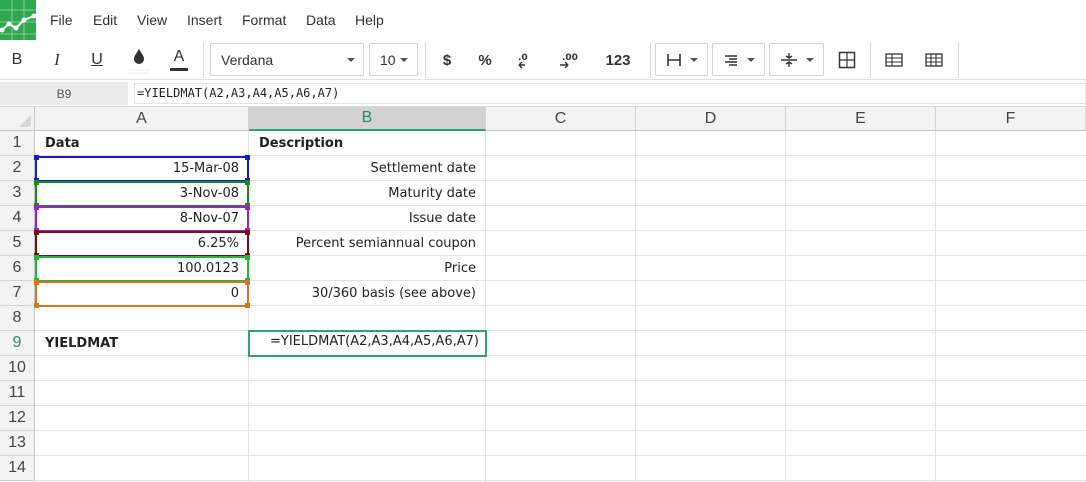 The image size is (1086, 482). I want to click on svg-text: .00, so click(570, 58).